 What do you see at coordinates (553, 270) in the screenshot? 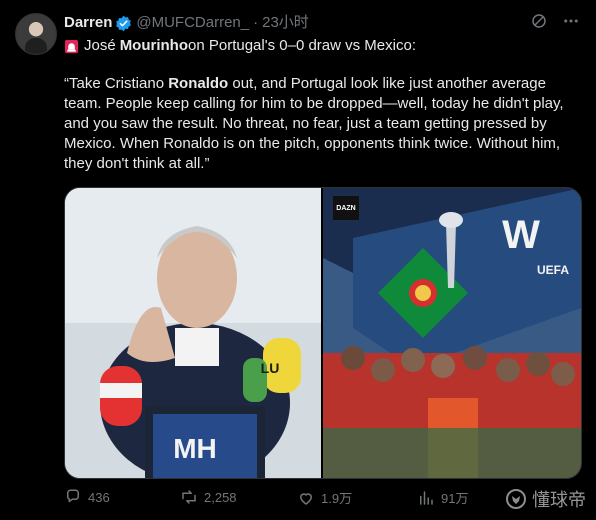
I see `banner-uefa: UEFA` at bounding box center [553, 270].